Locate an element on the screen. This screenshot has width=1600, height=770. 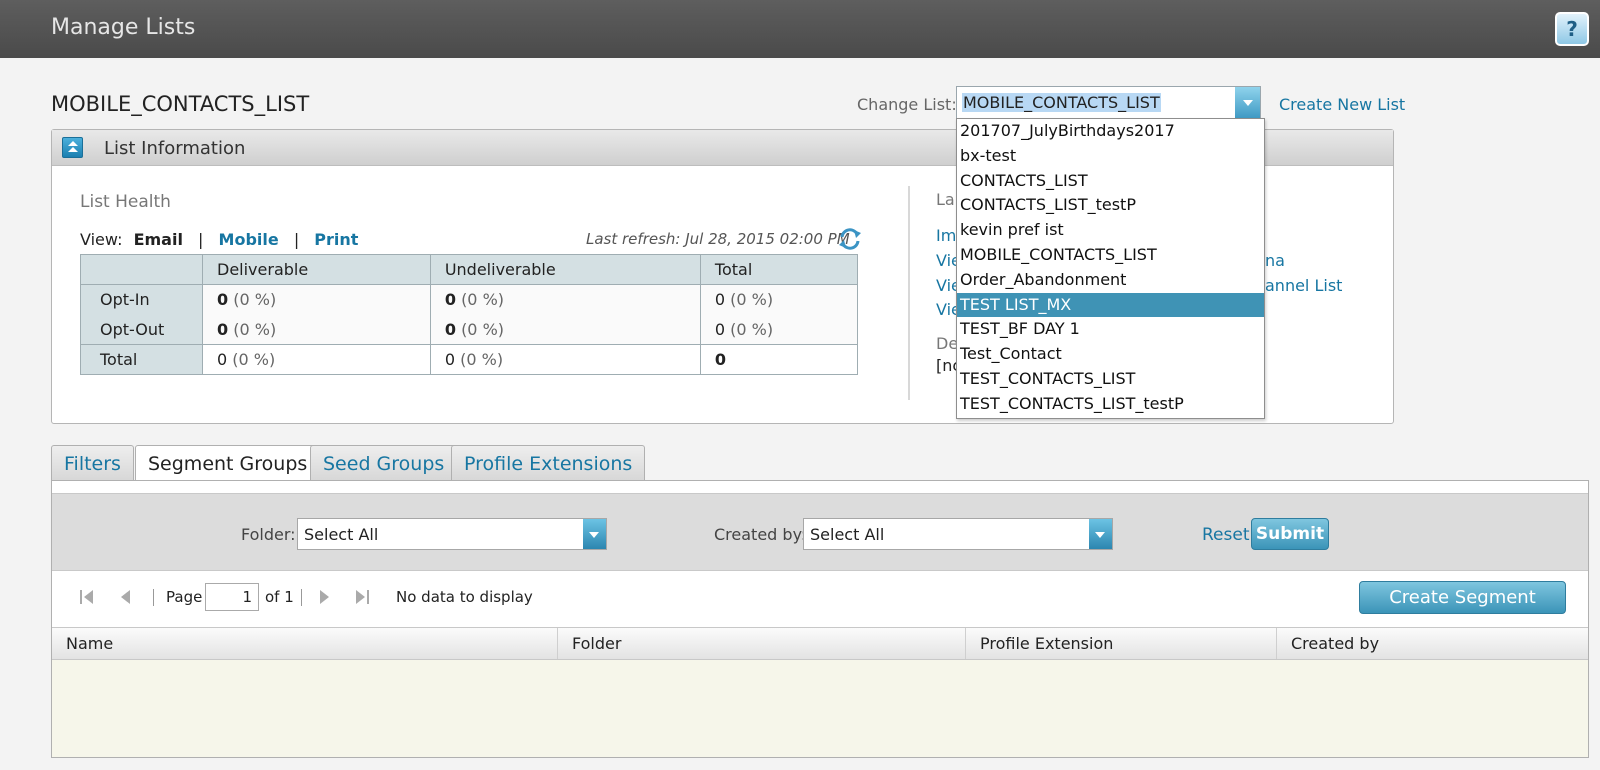
change-list-select: MOBILE_CONTACTS_LIST is located at coordinates (1108, 102).